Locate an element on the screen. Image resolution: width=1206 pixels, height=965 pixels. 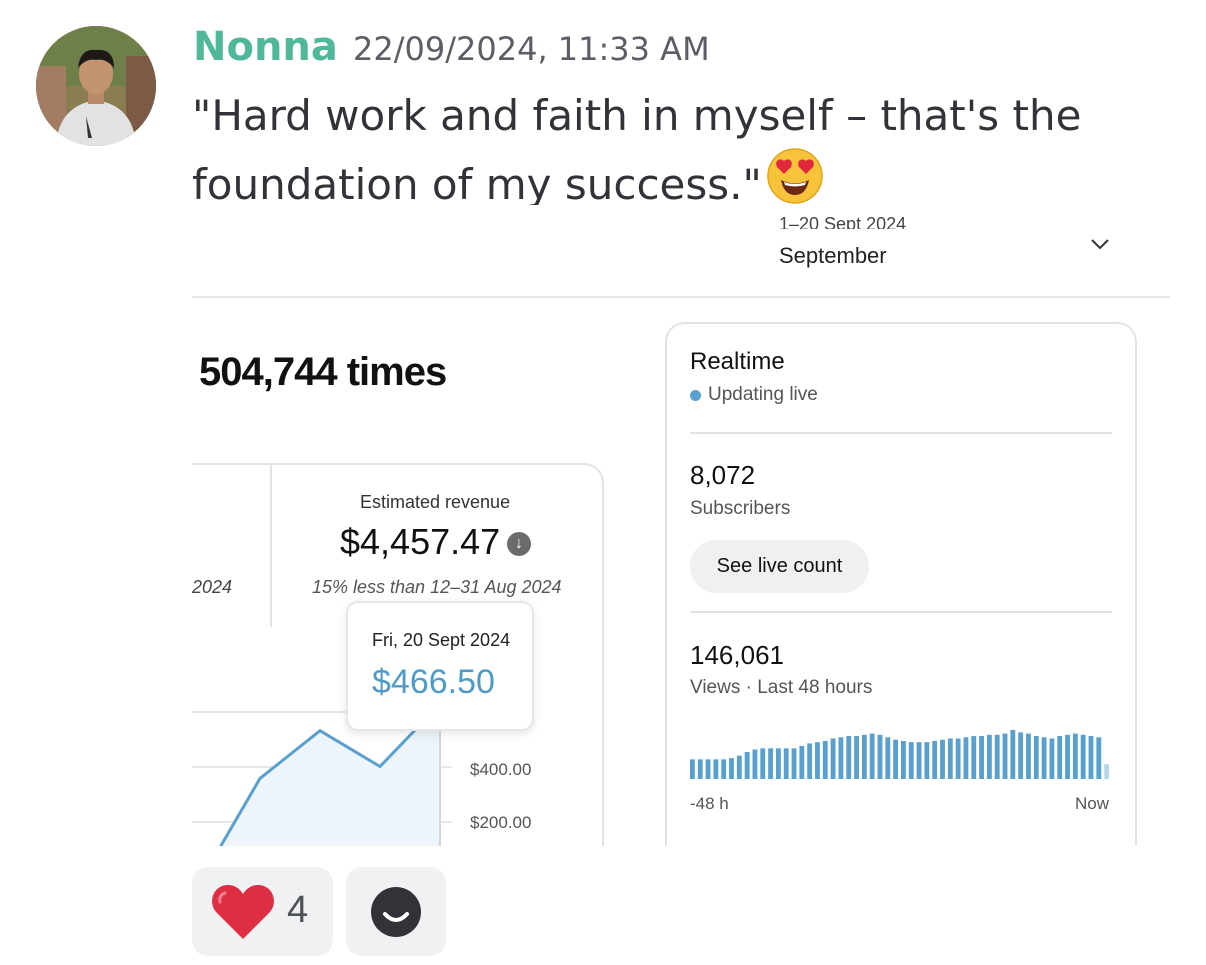
revenue-label: Estimated revenue is located at coordinates (435, 502).